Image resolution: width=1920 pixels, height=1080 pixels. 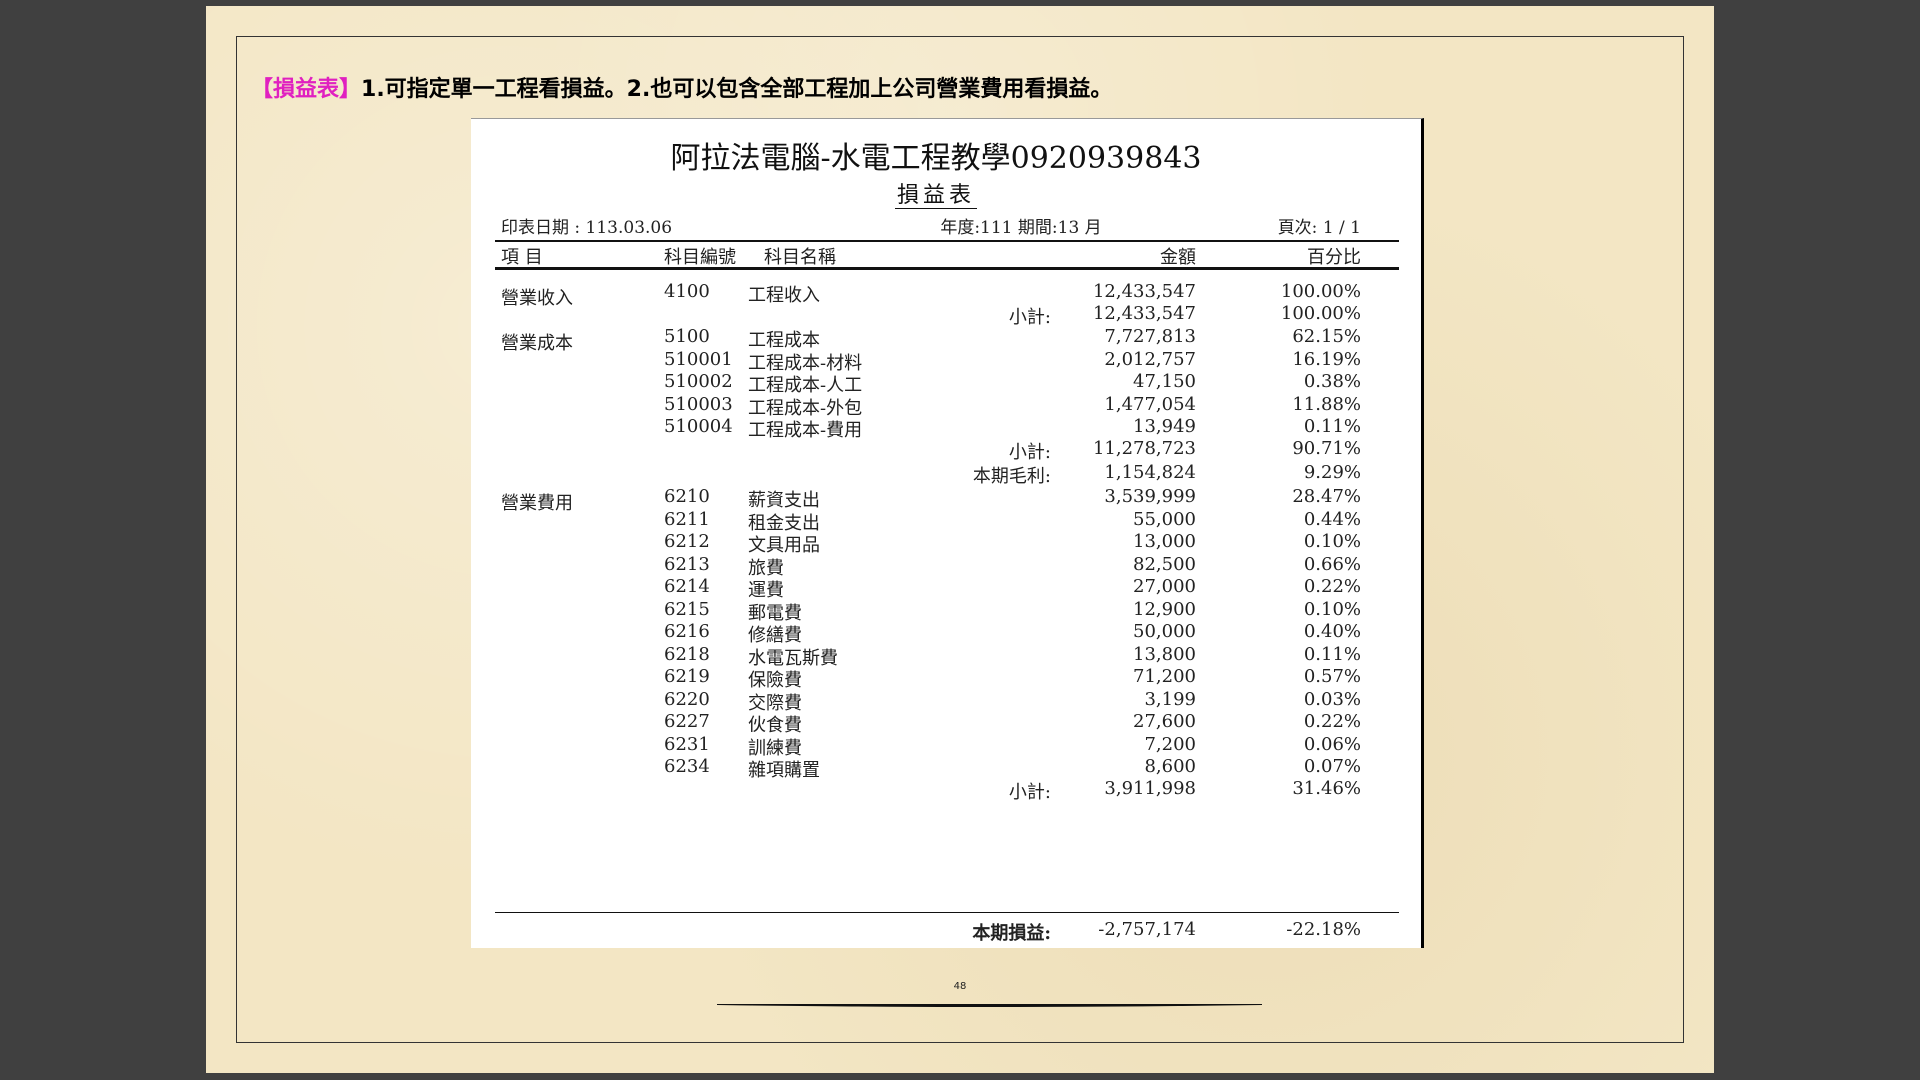 I want to click on col-header-name: 科目名稱, so click(x=800, y=257).